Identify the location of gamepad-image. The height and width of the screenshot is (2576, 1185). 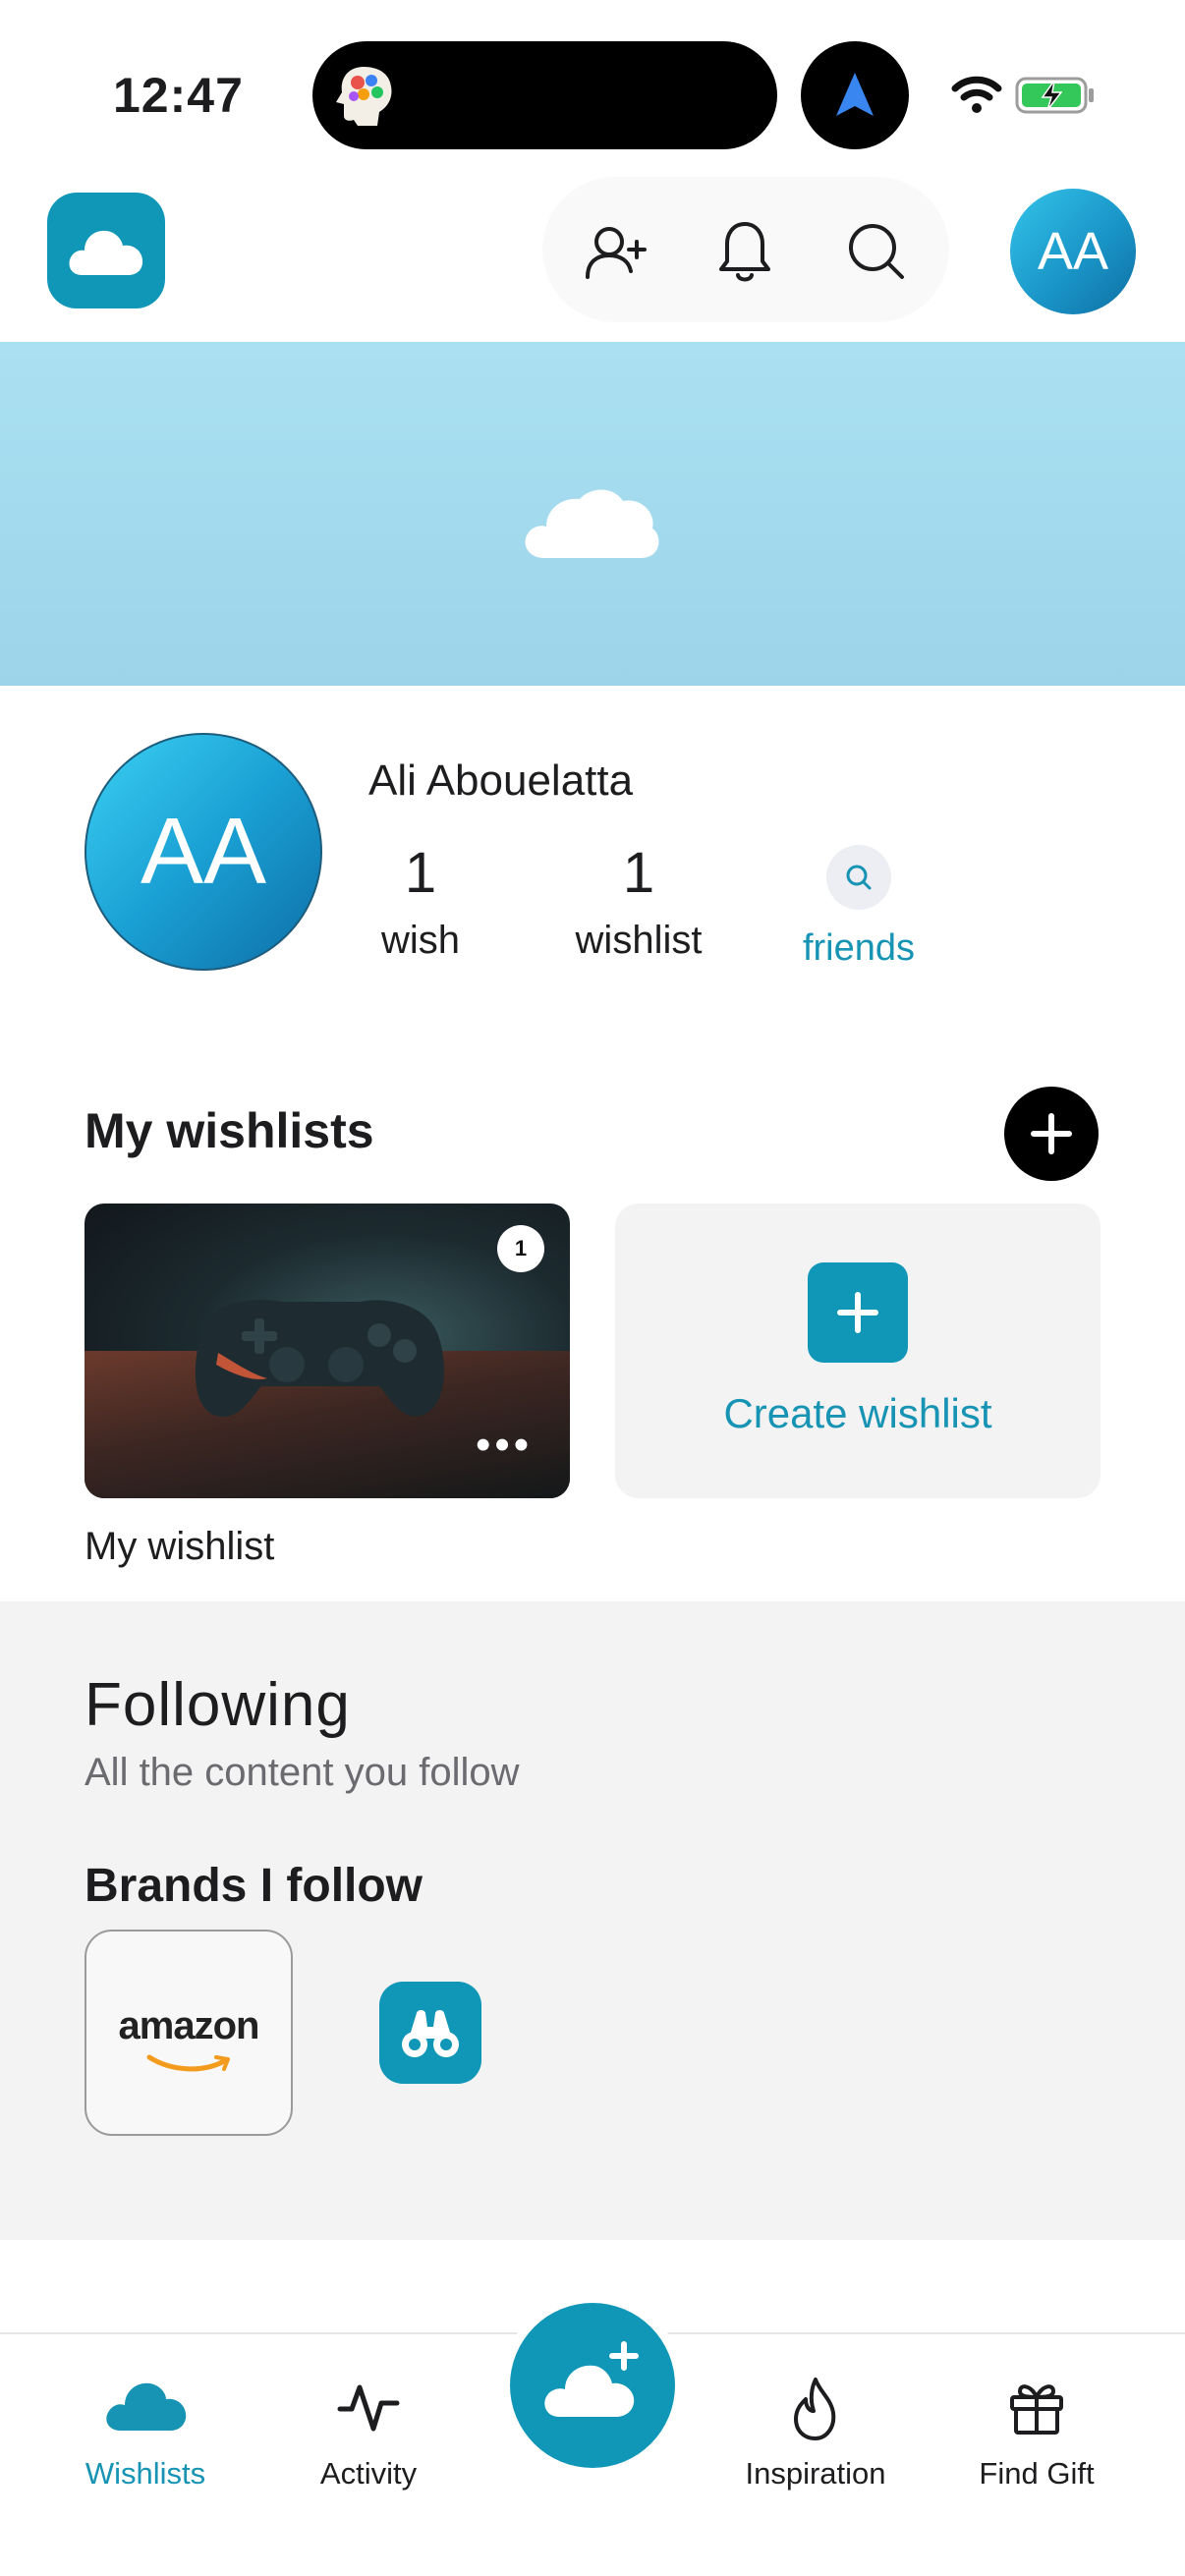
(320, 1358).